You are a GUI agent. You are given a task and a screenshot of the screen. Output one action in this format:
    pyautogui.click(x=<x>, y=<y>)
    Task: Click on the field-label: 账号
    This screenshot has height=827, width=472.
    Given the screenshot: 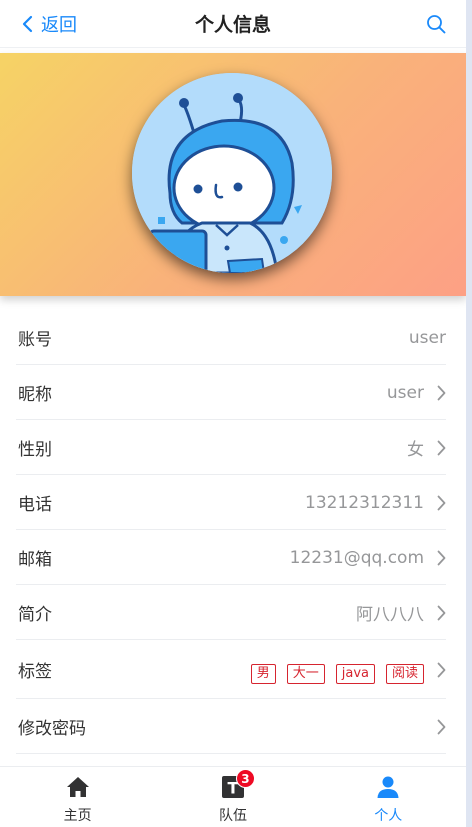 What is the action you would take?
    pyautogui.click(x=35, y=340)
    